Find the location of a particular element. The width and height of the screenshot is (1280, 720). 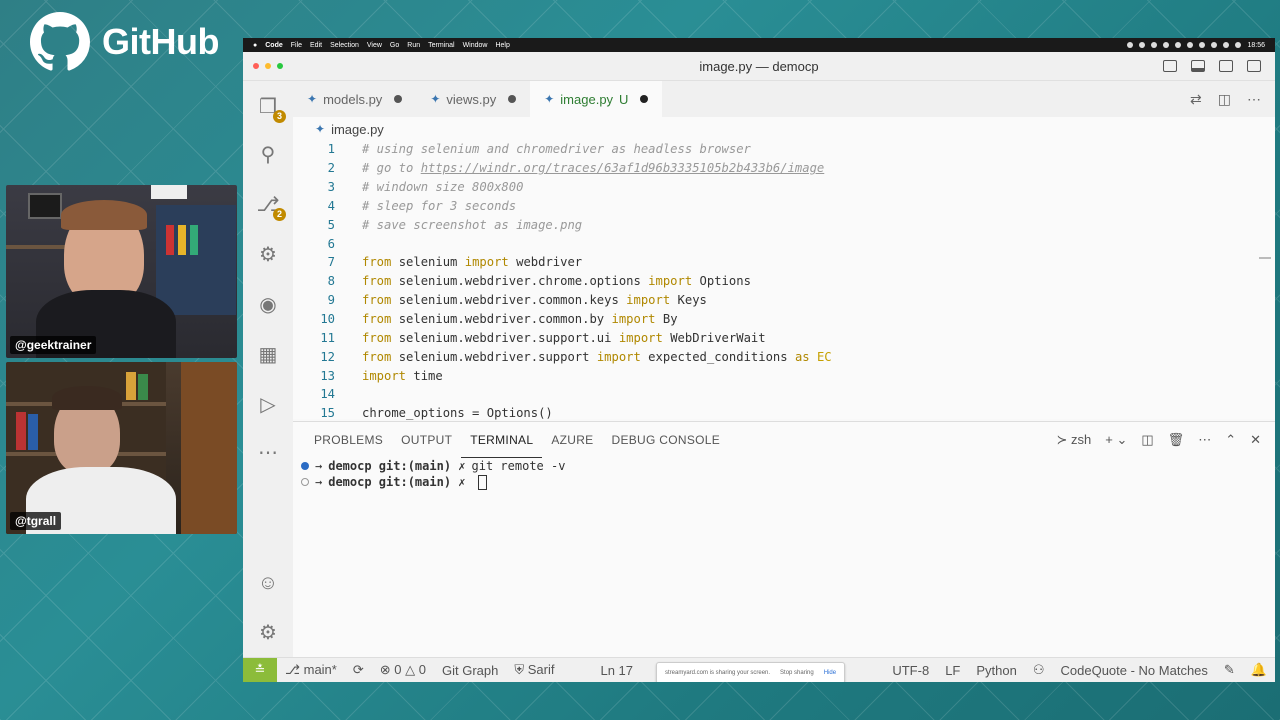

eol-selector: LF is located at coordinates (952, 670).